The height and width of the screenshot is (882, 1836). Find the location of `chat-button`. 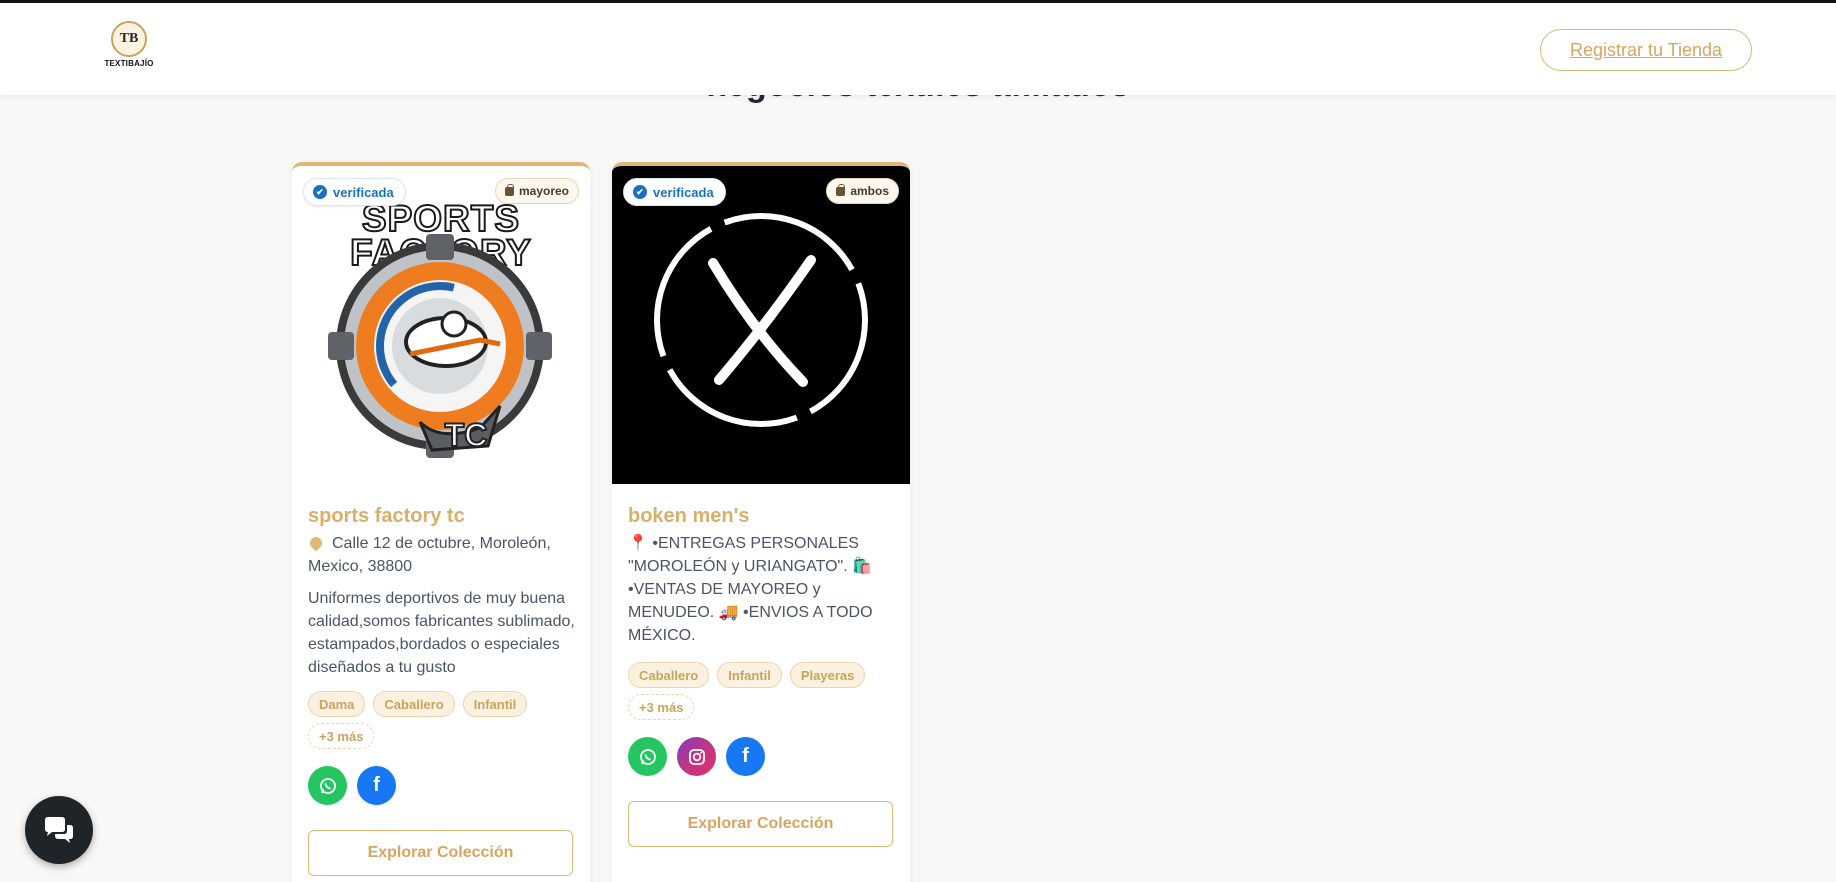

chat-button is located at coordinates (59, 830).